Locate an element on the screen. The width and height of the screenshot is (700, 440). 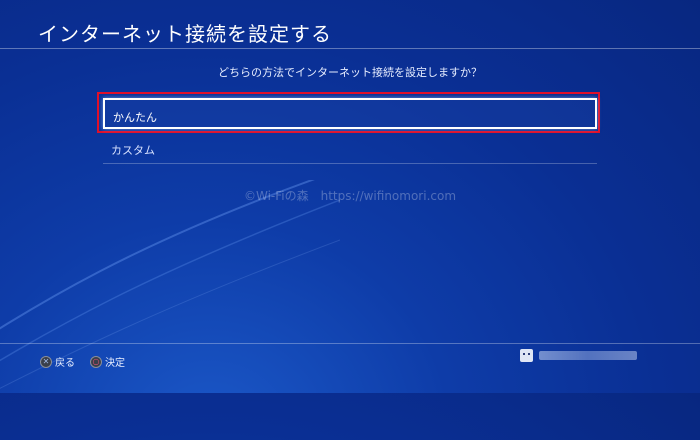
cross-button-icon: ✕ is located at coordinates (46, 361).